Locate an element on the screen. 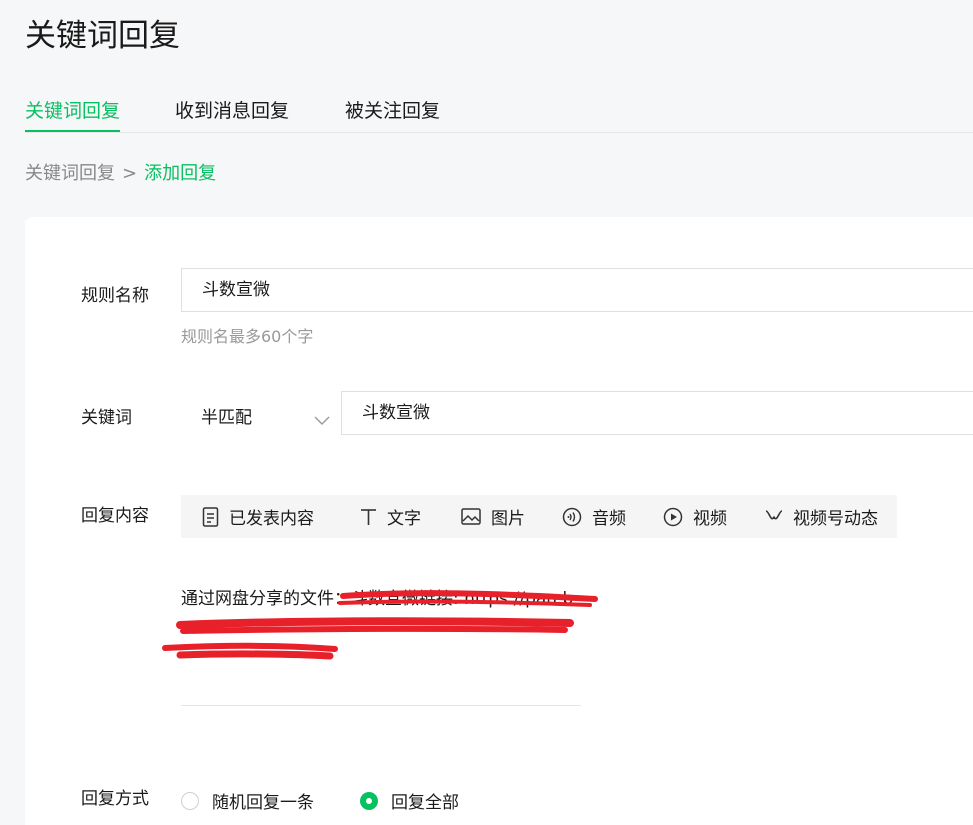  tool-video: 视频 is located at coordinates (695, 516).